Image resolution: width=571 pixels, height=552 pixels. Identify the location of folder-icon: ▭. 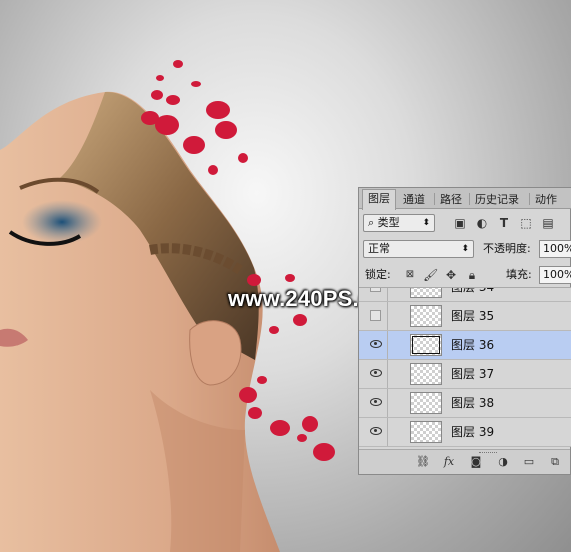
(529, 462).